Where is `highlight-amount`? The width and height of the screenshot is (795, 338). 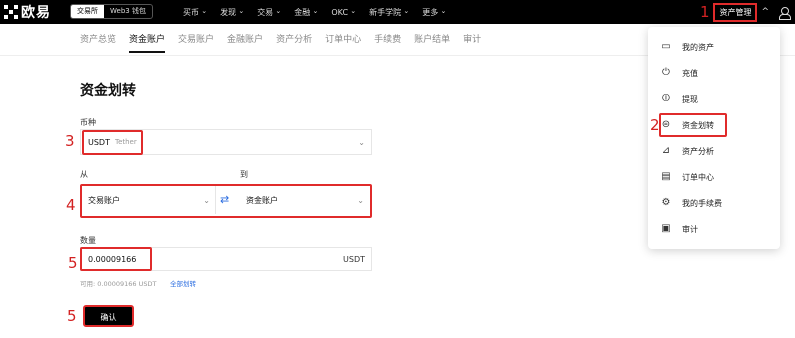 highlight-amount is located at coordinates (116, 259).